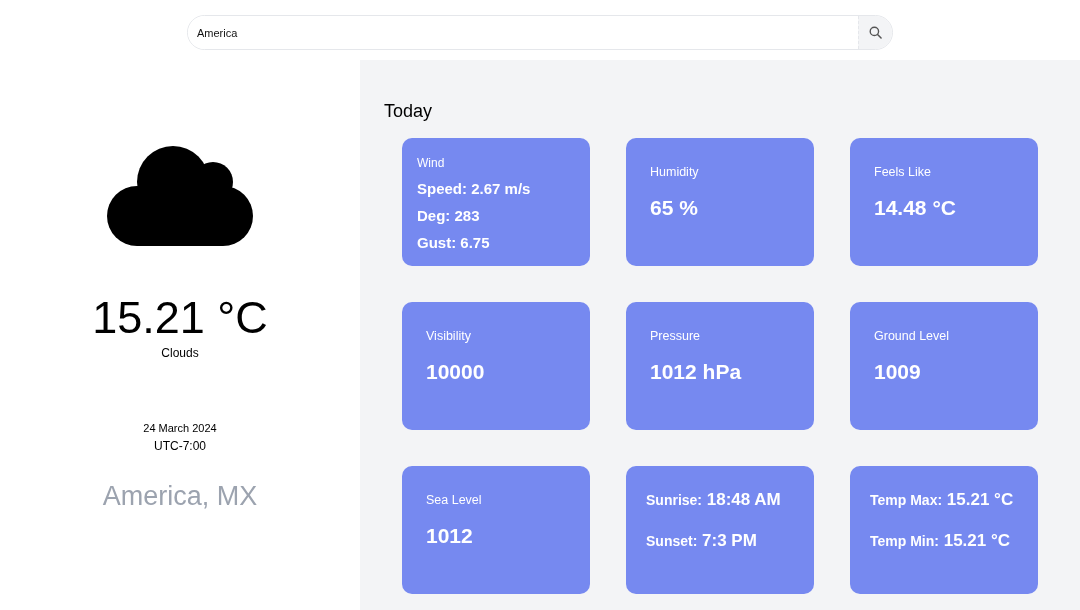 This screenshot has height=610, width=1080. I want to click on card-title: Ground Level, so click(912, 336).